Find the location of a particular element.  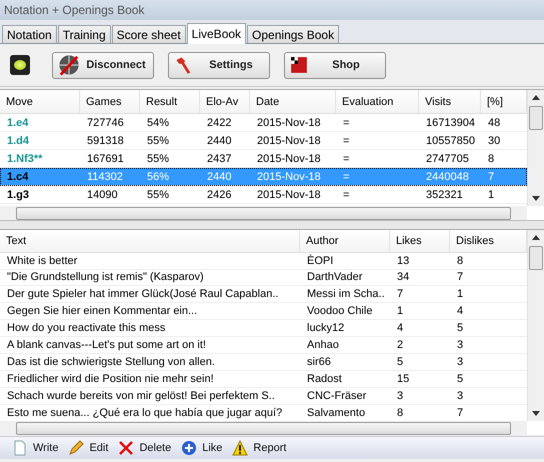

table-cell-text: Der gute Spieler hat immer Glück(José Raul Capablan.. is located at coordinates (143, 294).